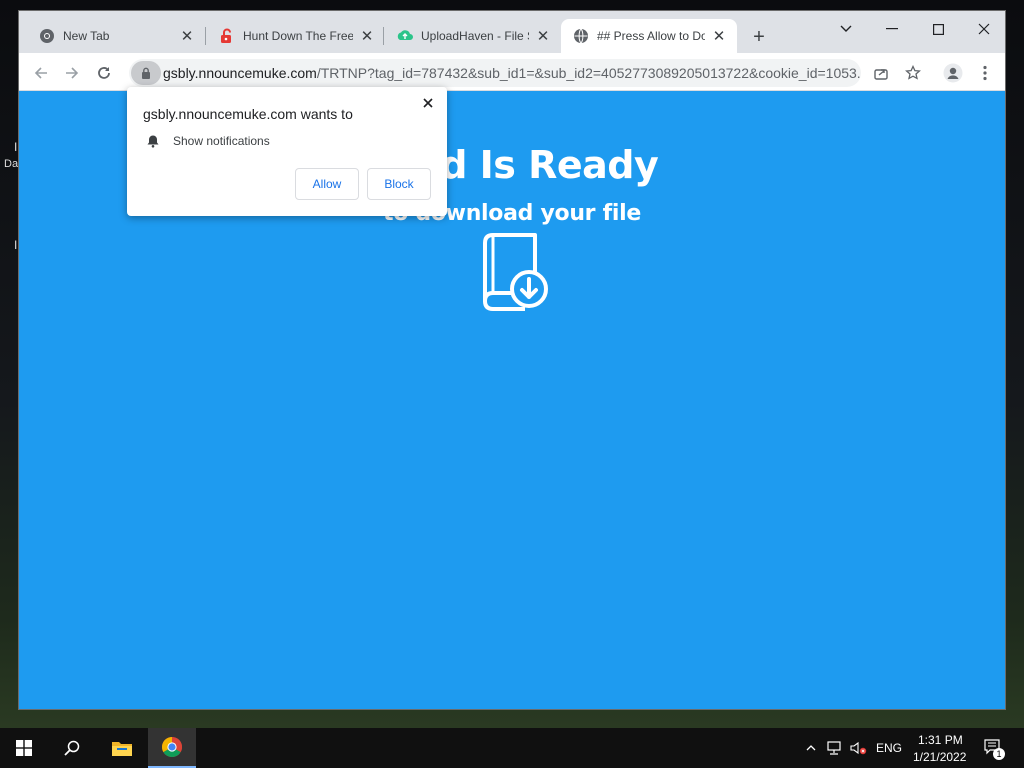 Image resolution: width=1024 pixels, height=768 pixels. I want to click on profile-button, so click(953, 73).